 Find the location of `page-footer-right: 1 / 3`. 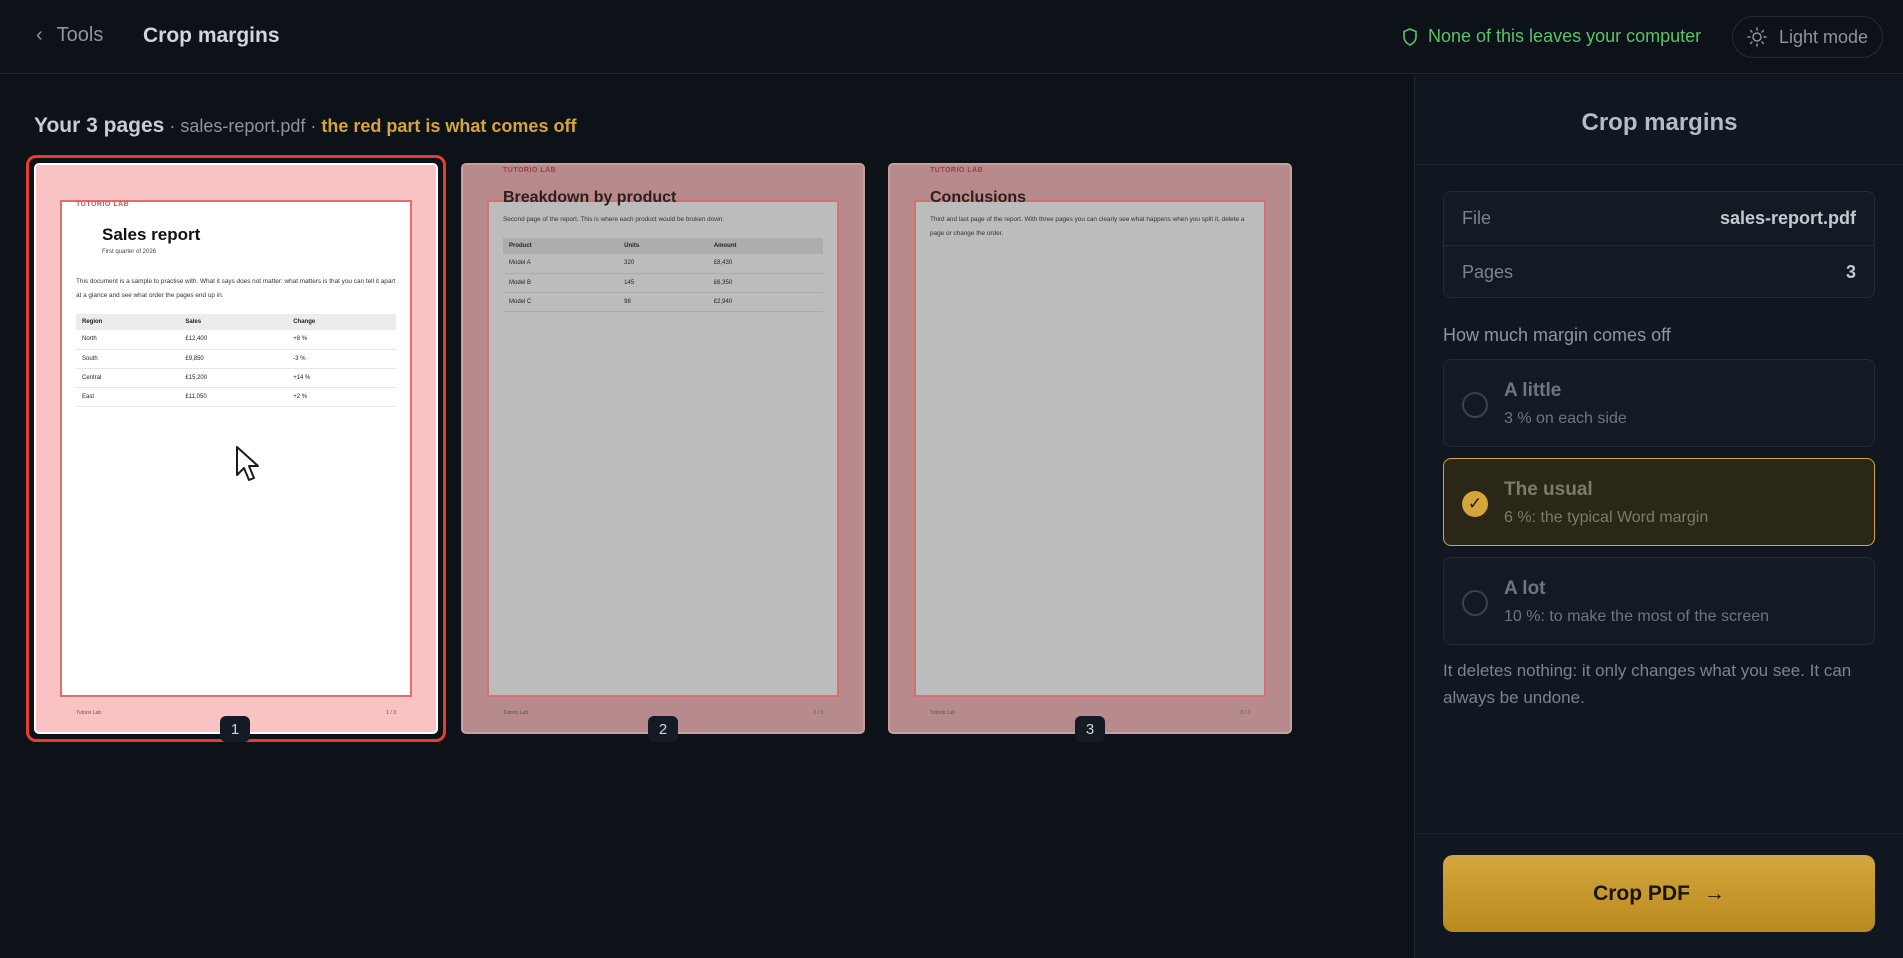

page-footer-right: 1 / 3 is located at coordinates (391, 713).